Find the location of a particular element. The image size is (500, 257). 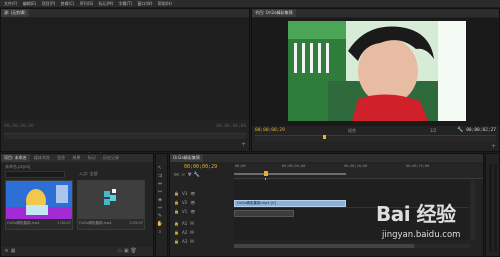

program-timecode-duration: 00;00;02;27 is located at coordinates (481, 130).